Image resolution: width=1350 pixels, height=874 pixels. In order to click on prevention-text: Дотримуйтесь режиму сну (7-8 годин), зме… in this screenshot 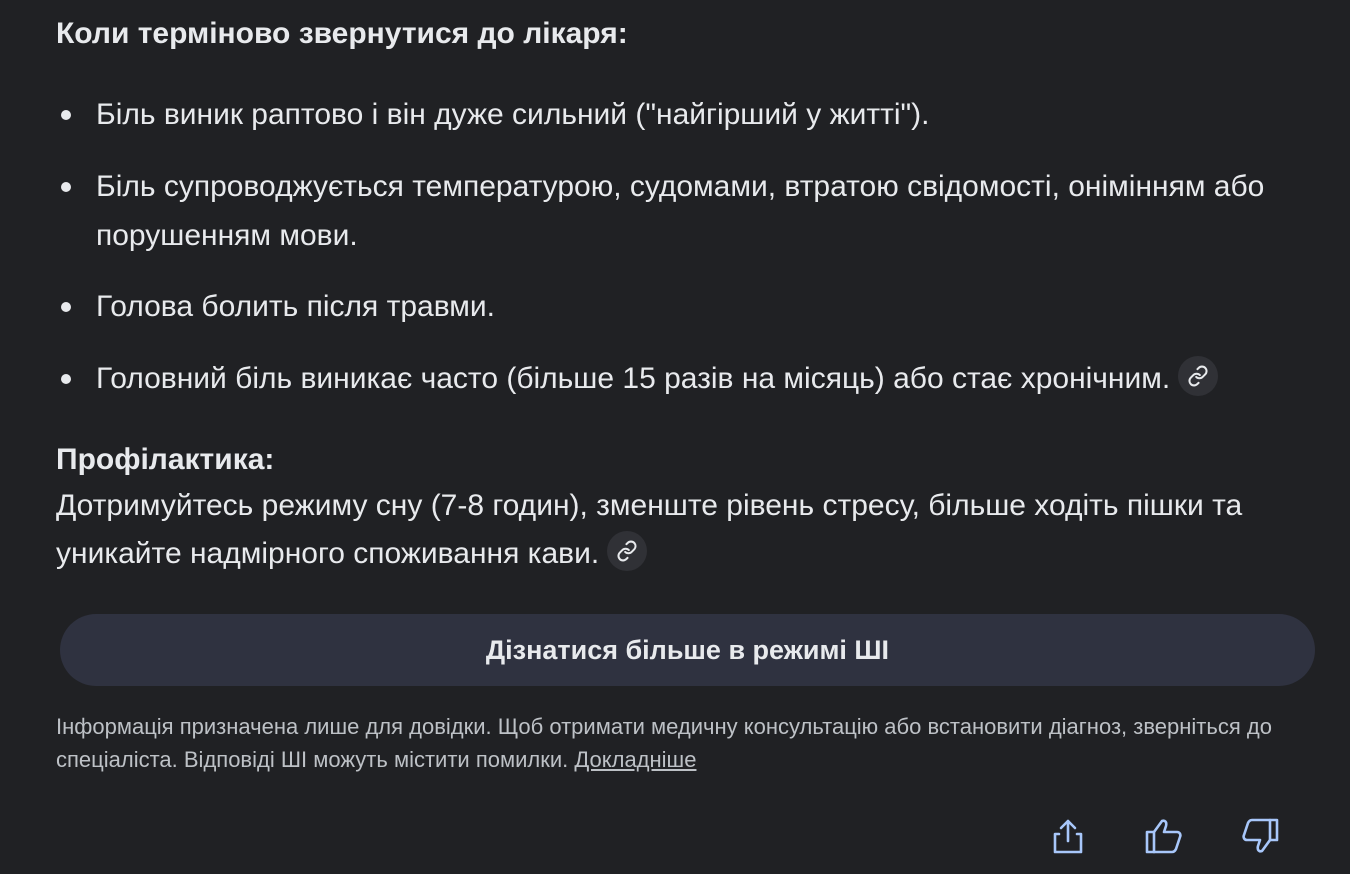, I will do `click(691, 530)`.